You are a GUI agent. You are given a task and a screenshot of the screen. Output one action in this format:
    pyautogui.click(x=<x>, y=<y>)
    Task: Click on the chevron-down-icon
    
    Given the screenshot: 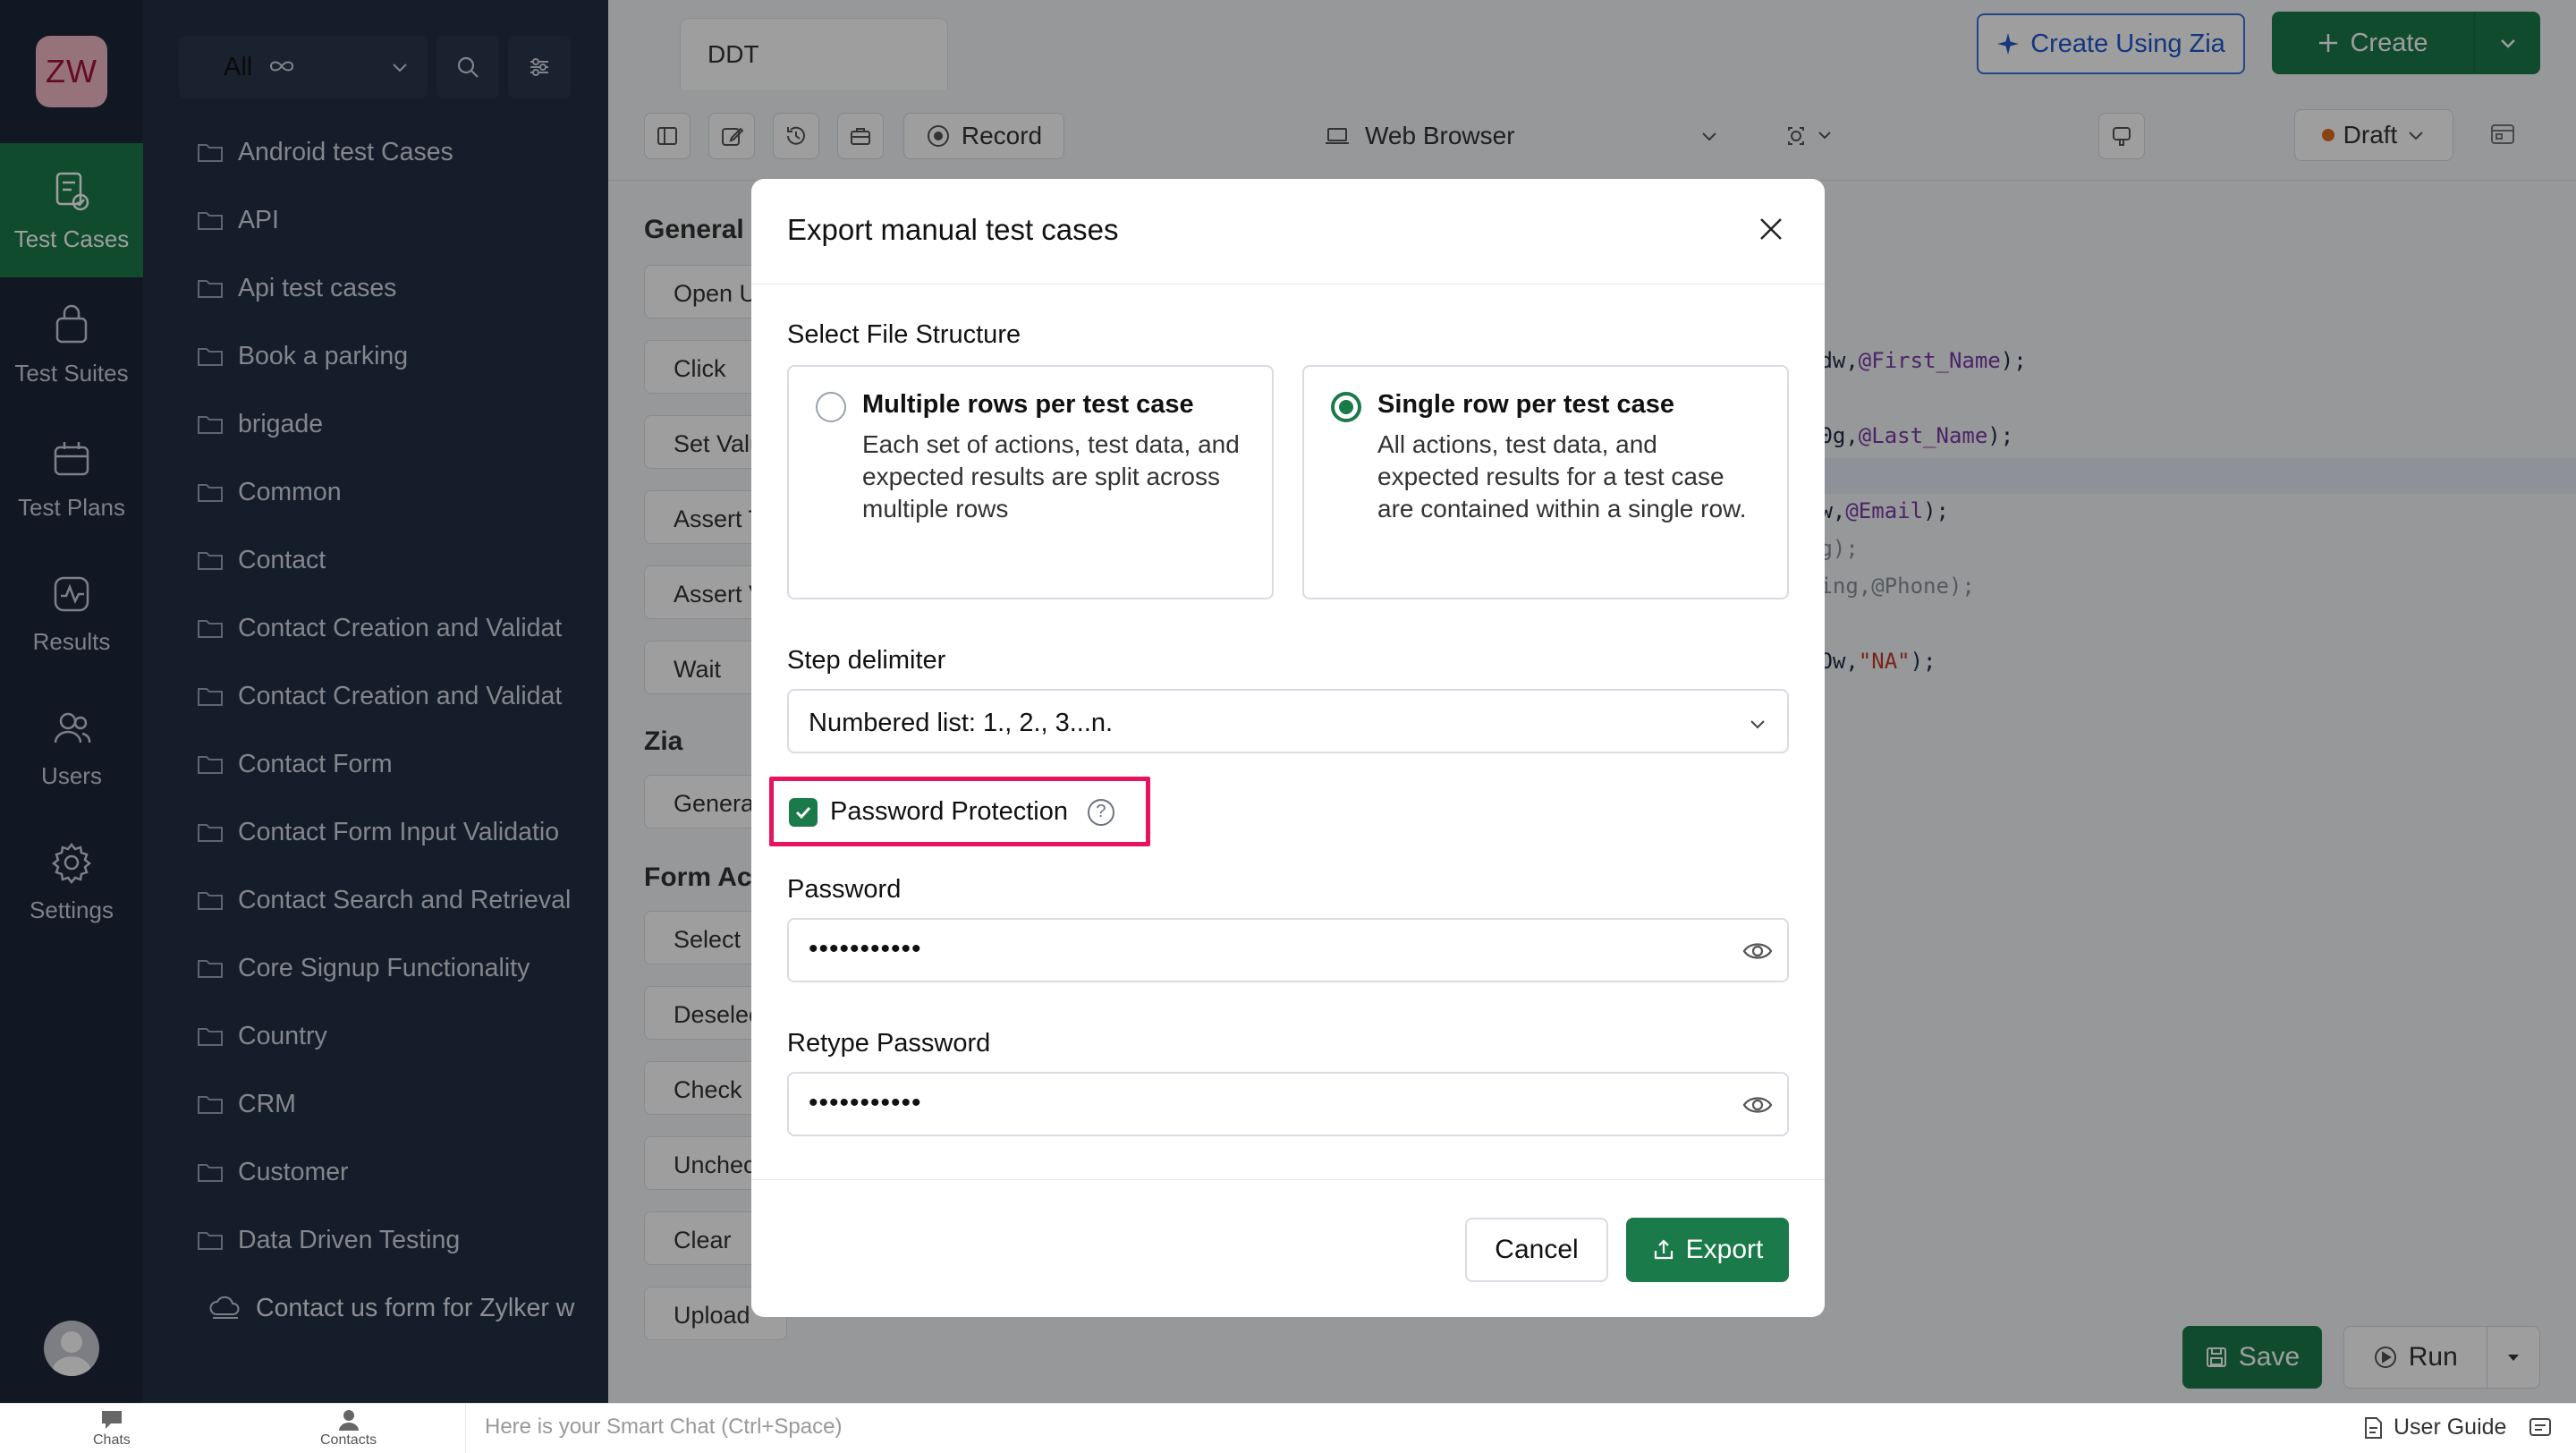 What is the action you would take?
    pyautogui.click(x=1757, y=724)
    